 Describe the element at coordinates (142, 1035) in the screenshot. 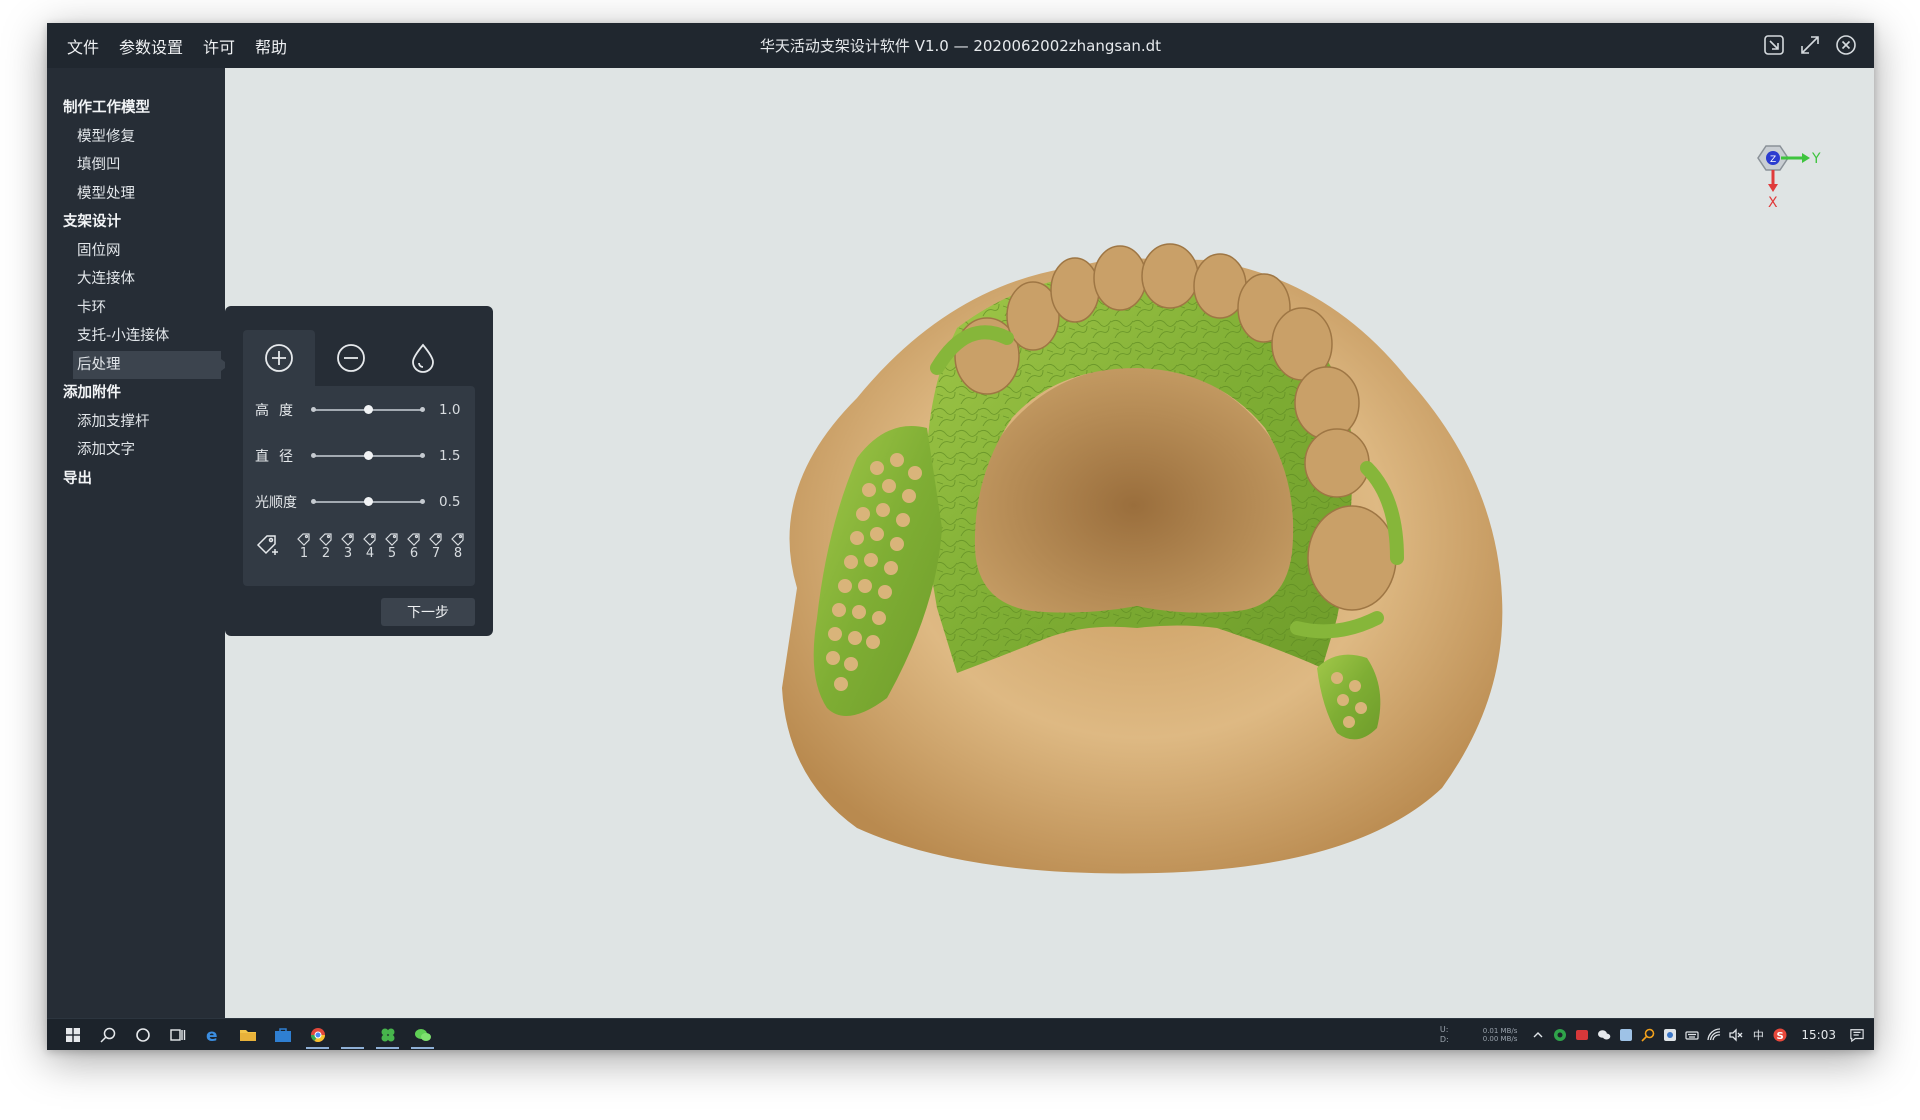

I see `taskbar-cortana` at that location.